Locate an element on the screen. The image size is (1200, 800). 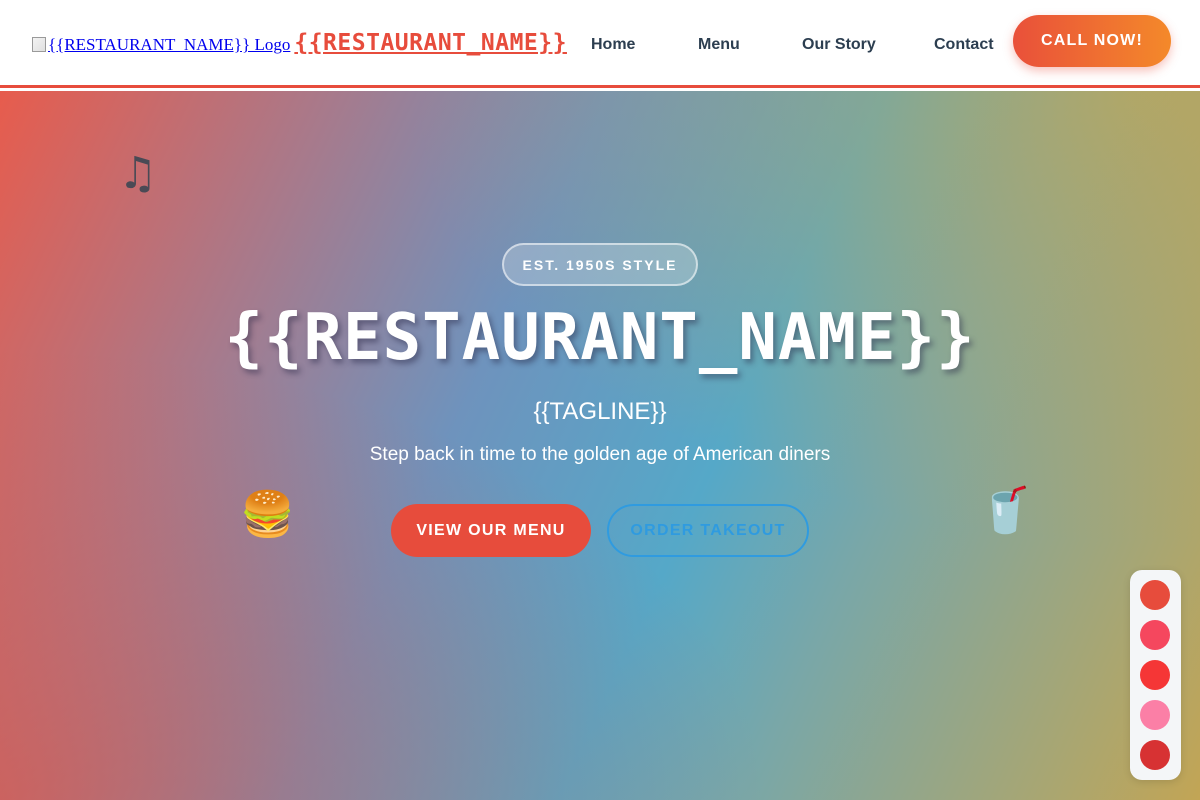
nav-home: Home is located at coordinates (613, 45).